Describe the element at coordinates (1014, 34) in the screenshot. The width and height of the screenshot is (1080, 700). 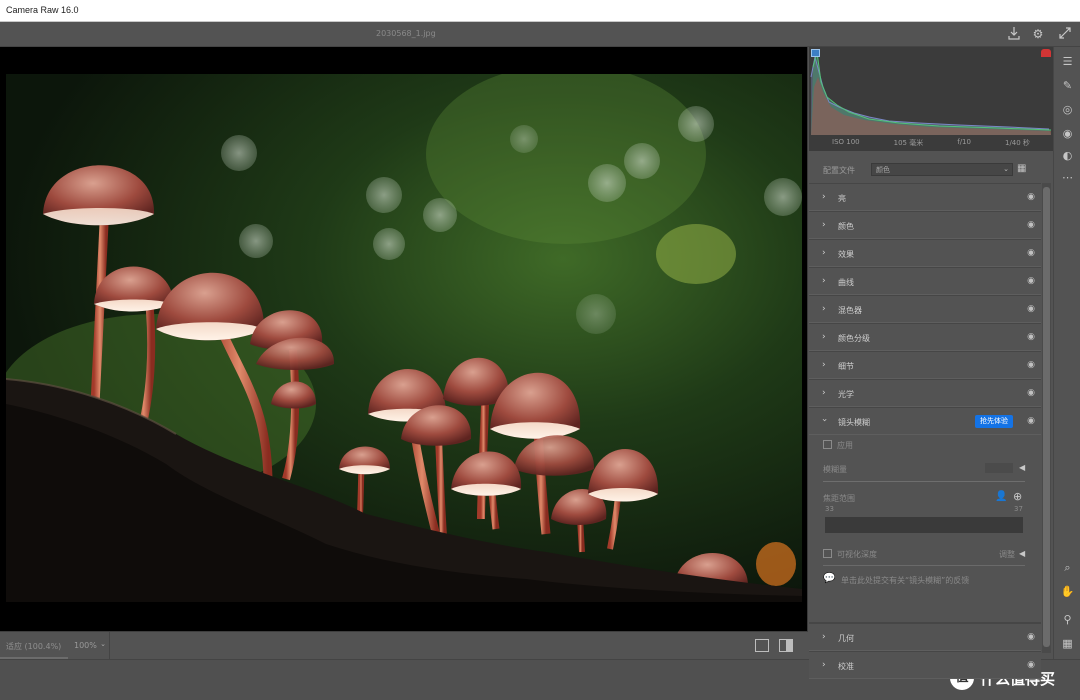
I see `save-icon` at that location.